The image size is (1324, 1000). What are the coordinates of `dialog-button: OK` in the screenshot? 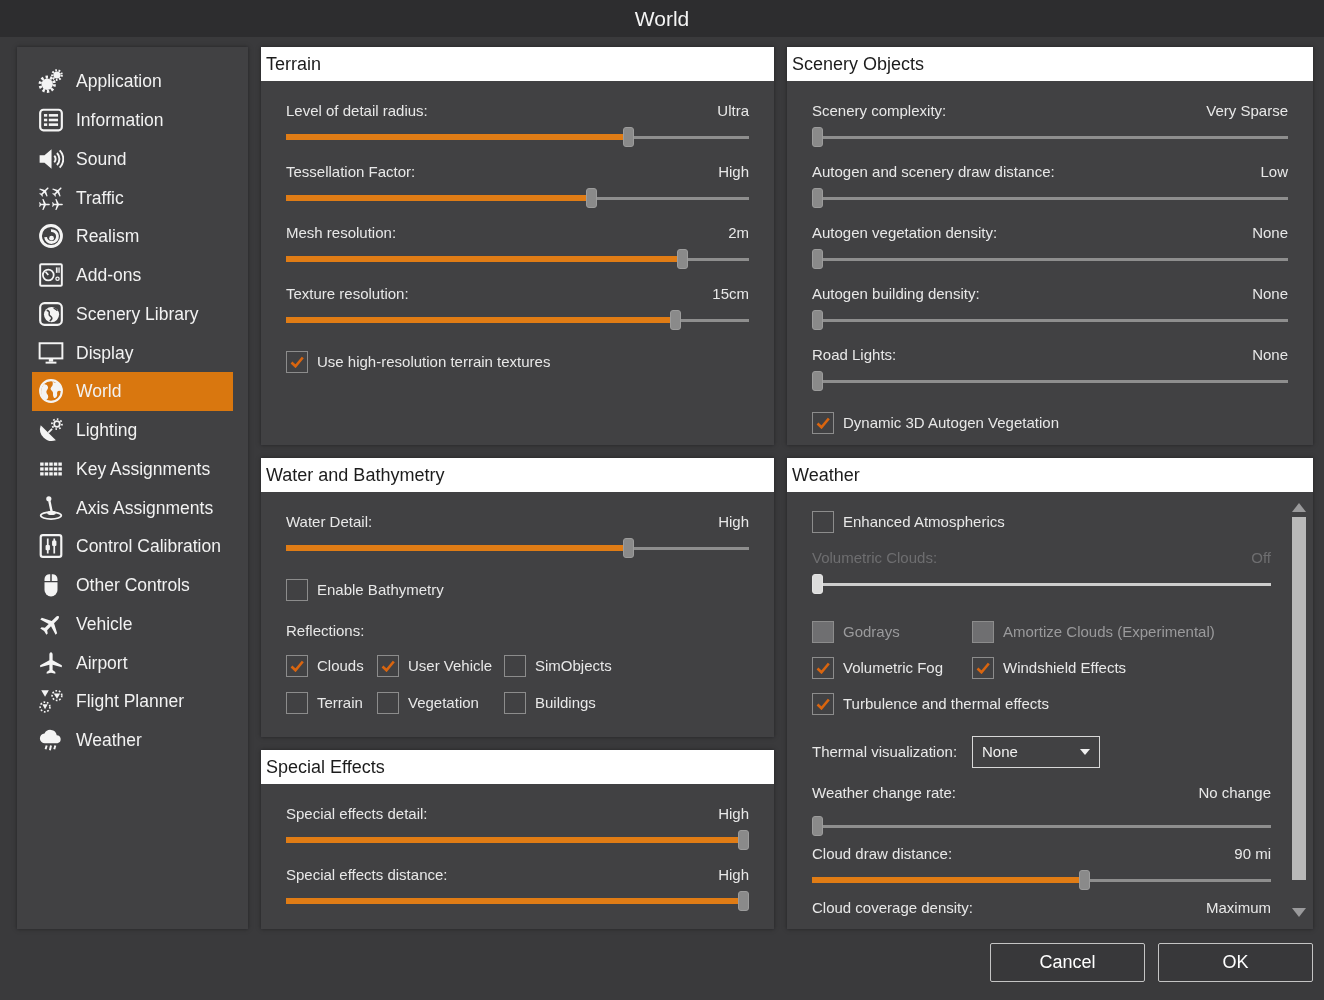 It's located at (1235, 962).